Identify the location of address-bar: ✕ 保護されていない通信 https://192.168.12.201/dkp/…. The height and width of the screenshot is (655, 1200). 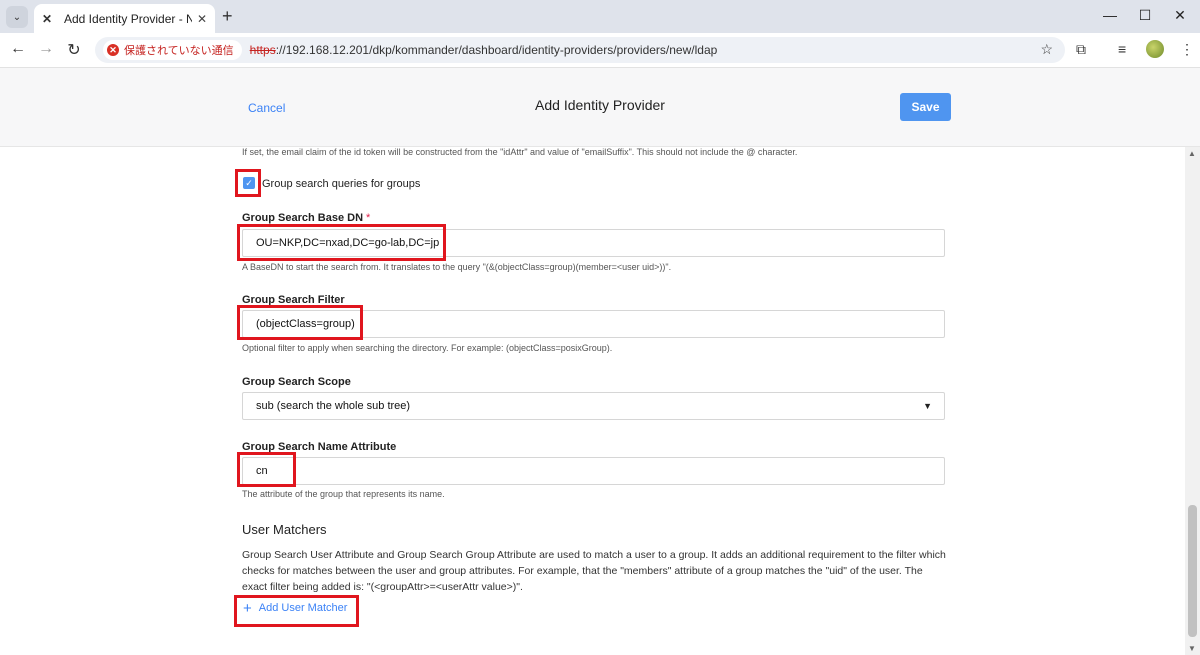
(580, 50).